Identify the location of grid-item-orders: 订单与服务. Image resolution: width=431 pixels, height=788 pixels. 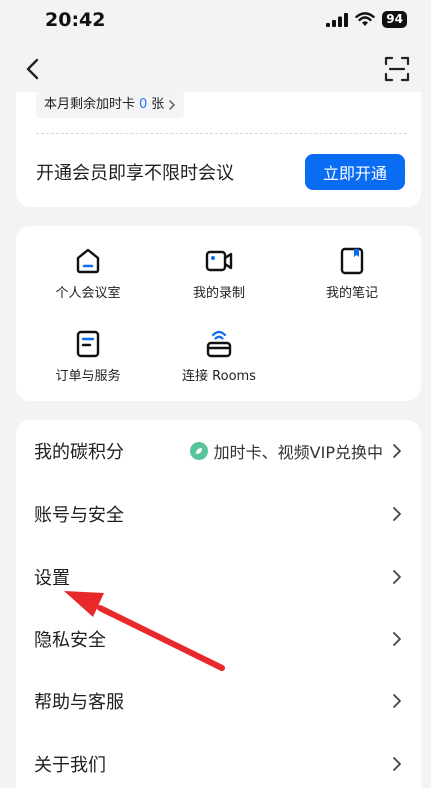
(88, 356).